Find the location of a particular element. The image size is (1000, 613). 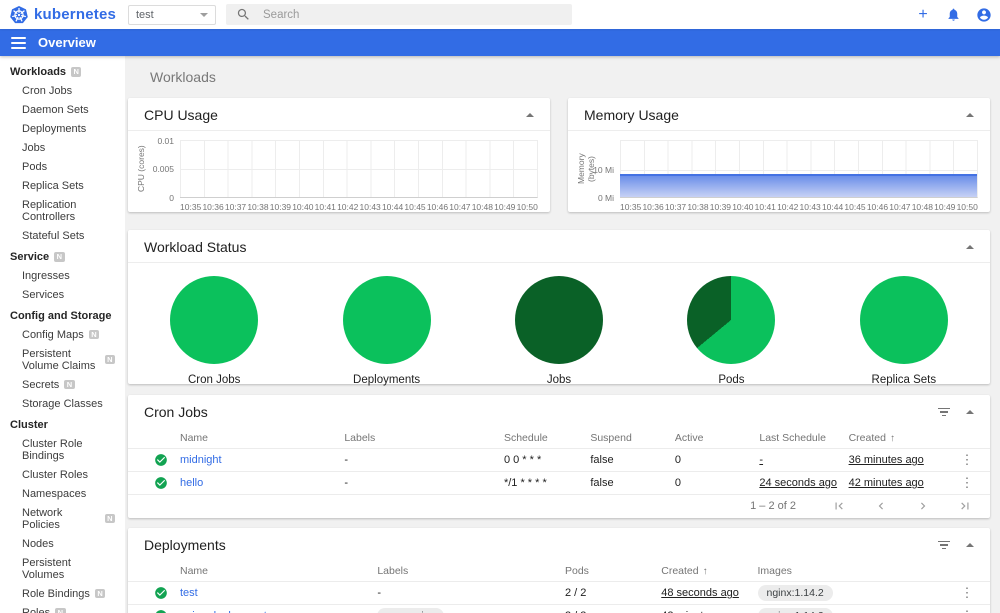

toolbar: Overview is located at coordinates (500, 42).